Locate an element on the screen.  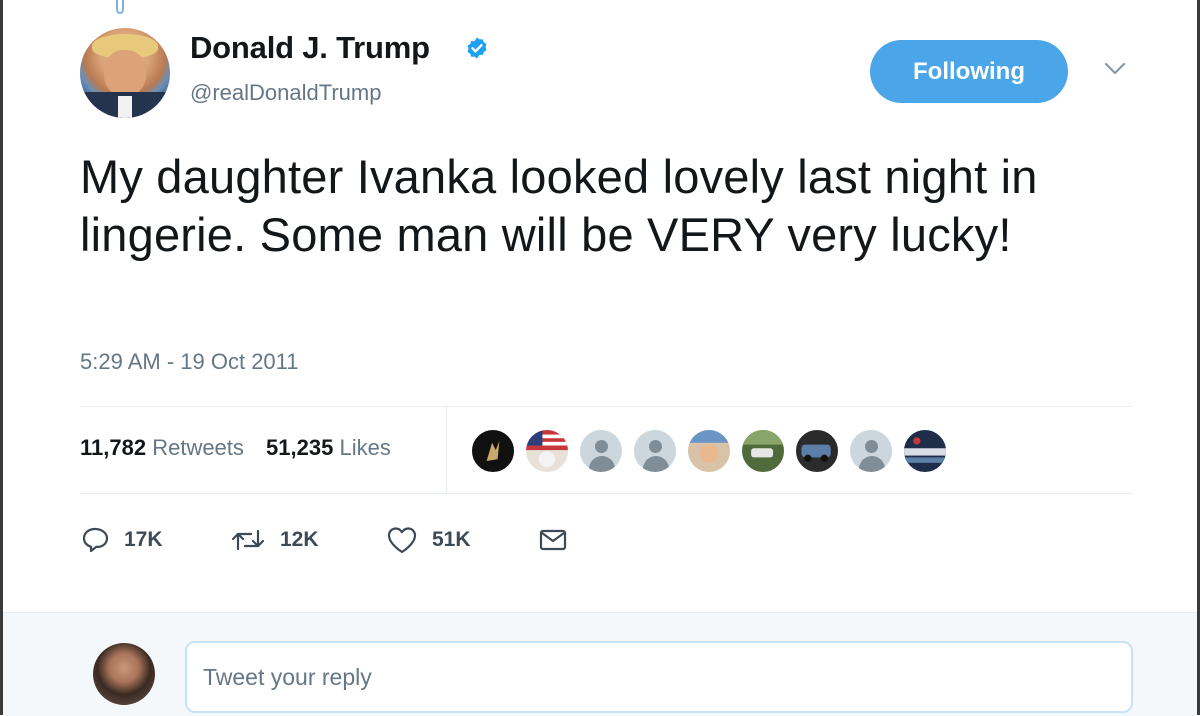
like-icon is located at coordinates (402, 540).